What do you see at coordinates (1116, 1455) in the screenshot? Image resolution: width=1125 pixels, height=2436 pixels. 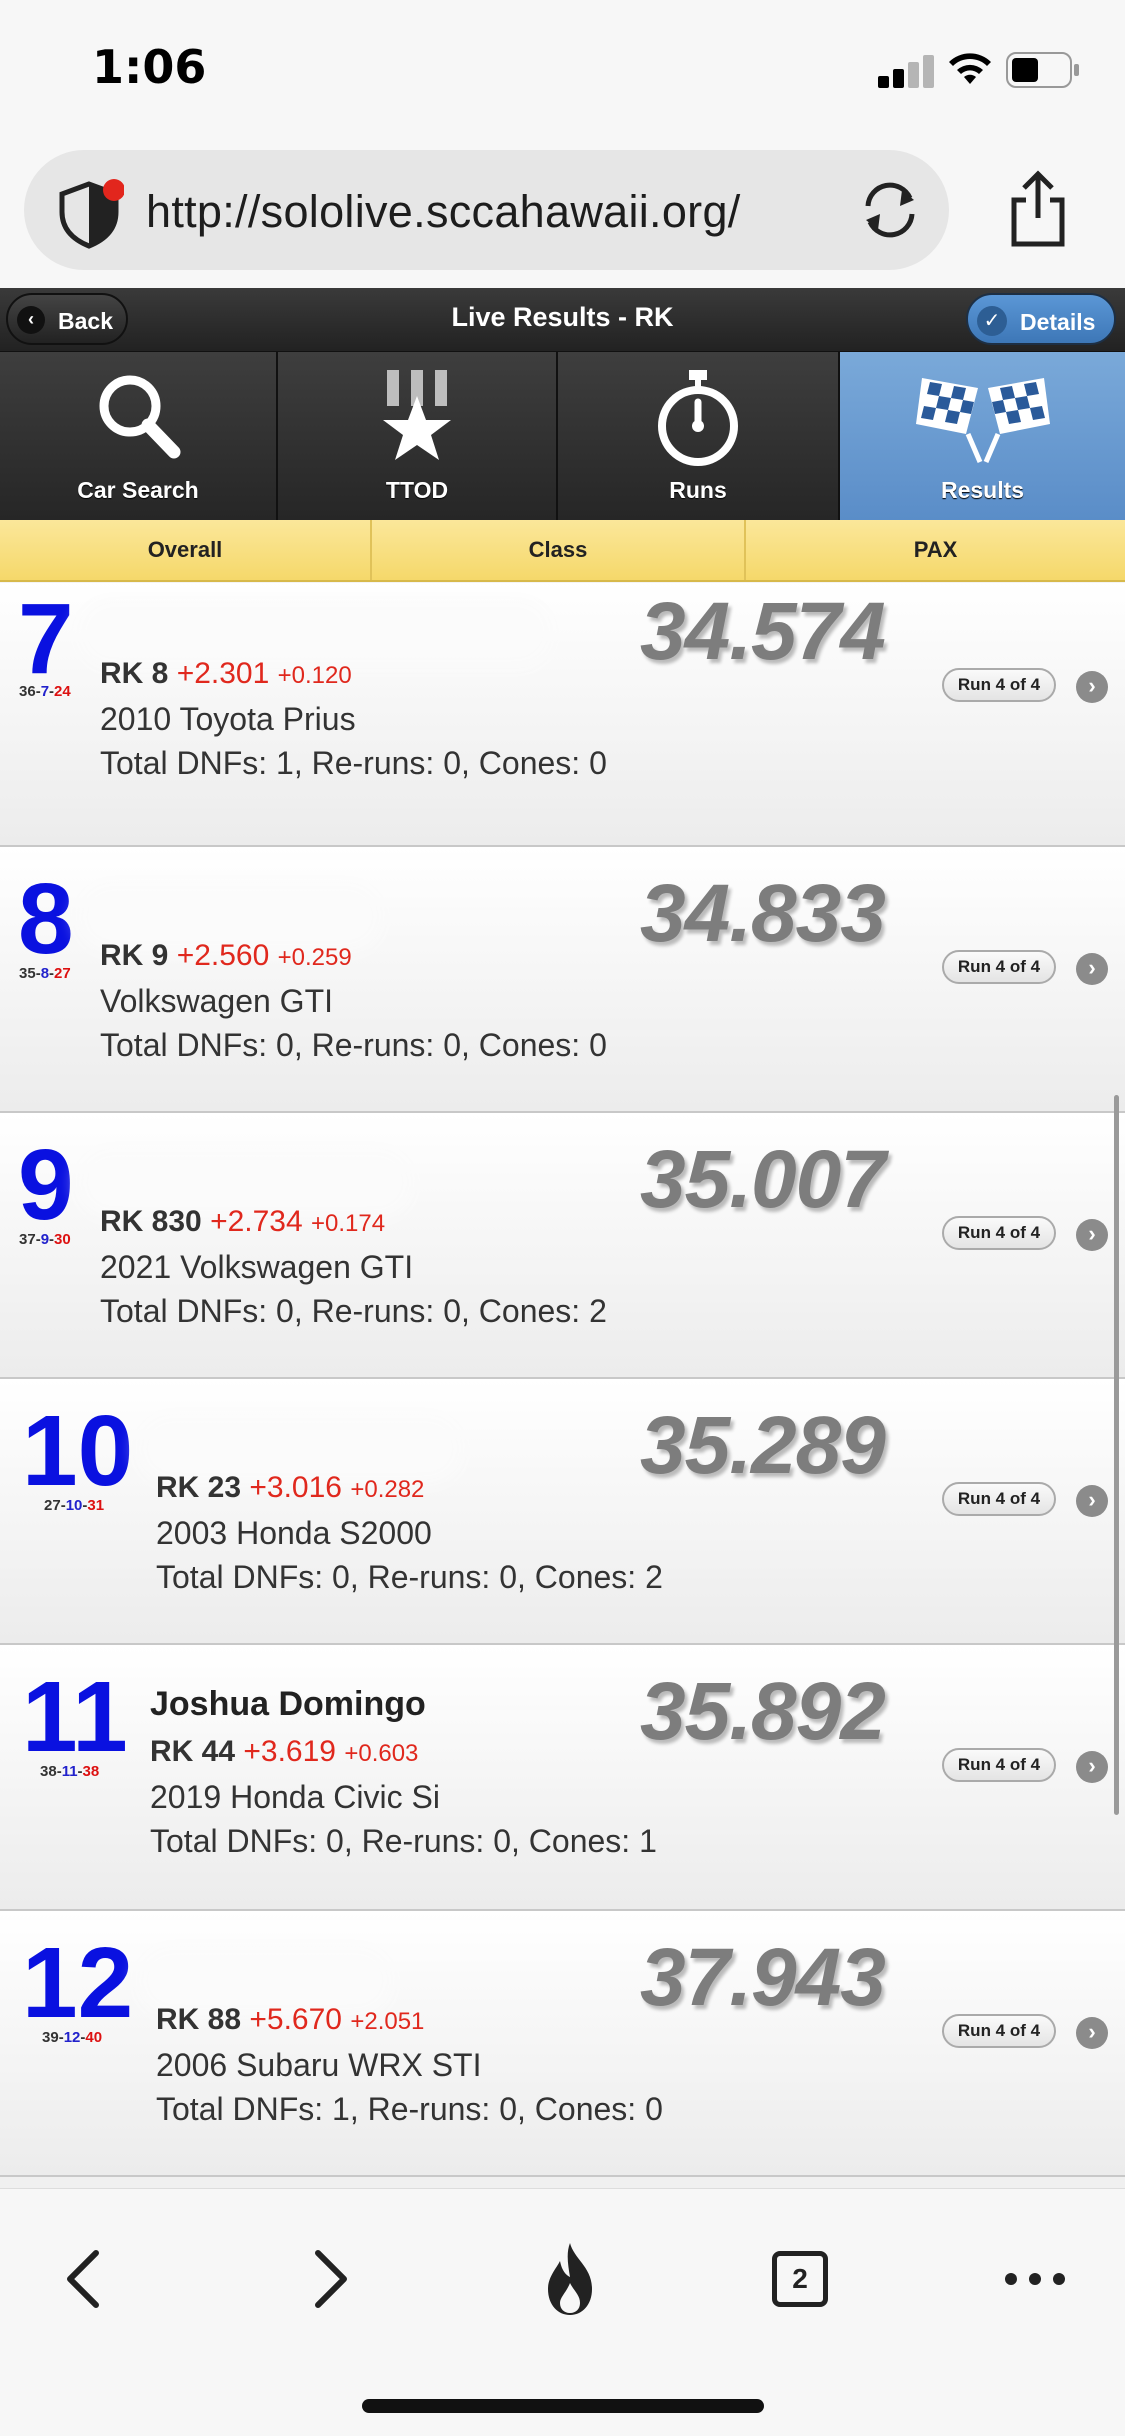 I see `scrollbar` at bounding box center [1116, 1455].